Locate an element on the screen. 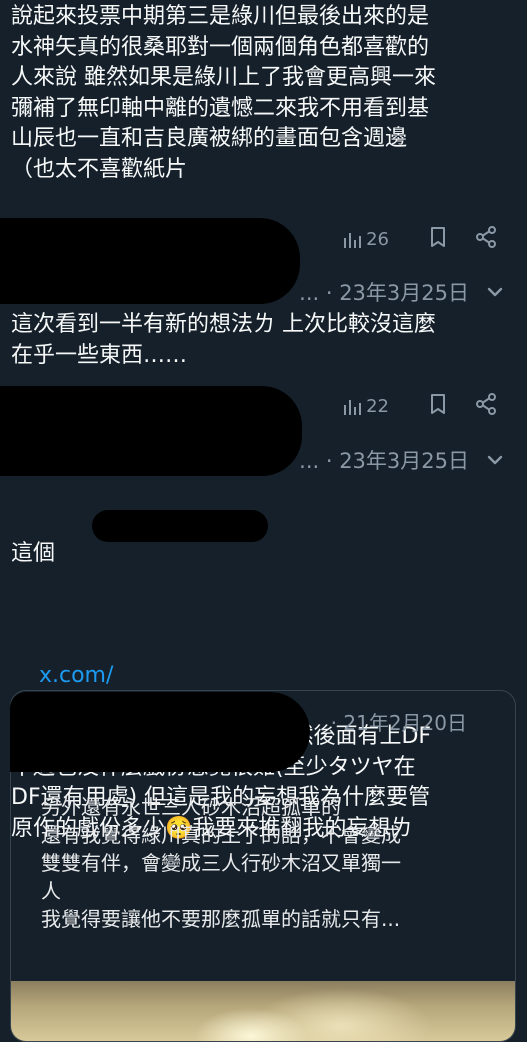 This screenshot has height=1042, width=527. tweet-1-share-button is located at coordinates (486, 239).